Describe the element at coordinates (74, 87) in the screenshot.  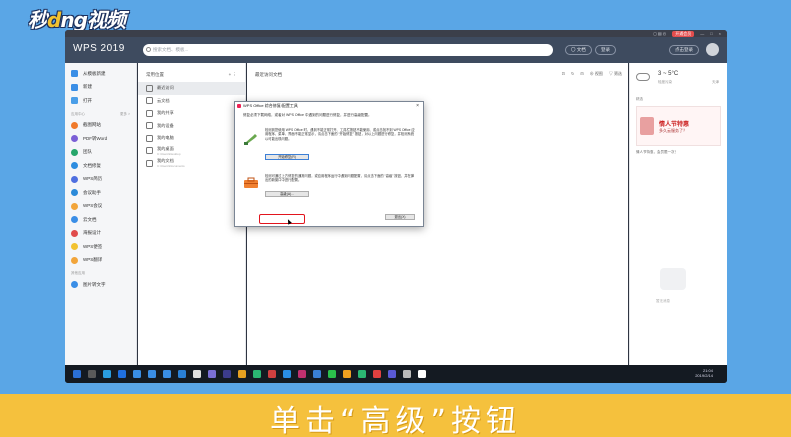
I see `new-icon` at that location.